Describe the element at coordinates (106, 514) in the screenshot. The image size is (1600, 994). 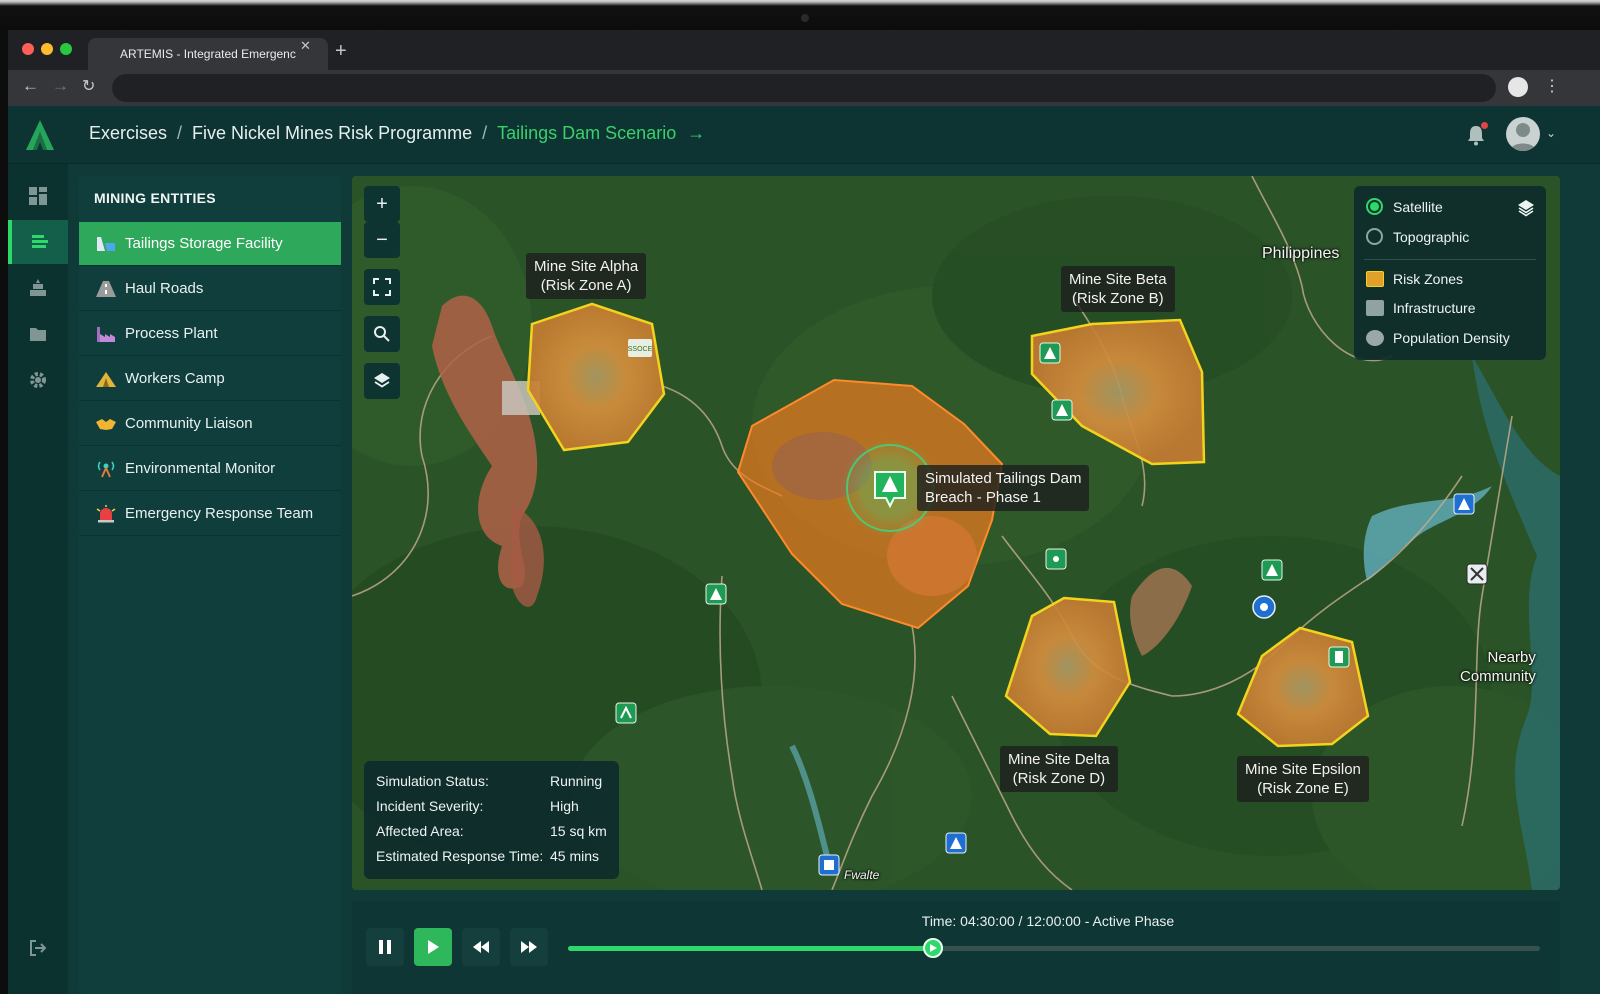
I see `siren-icon` at that location.